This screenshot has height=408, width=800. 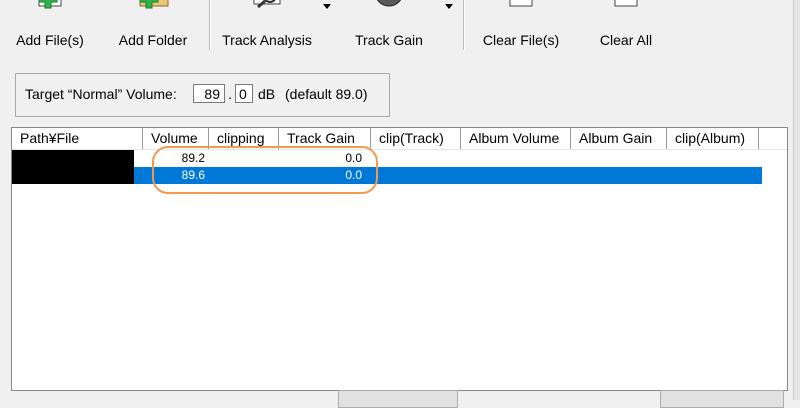 I want to click on add-files-button: Add File(s), so click(x=50, y=28).